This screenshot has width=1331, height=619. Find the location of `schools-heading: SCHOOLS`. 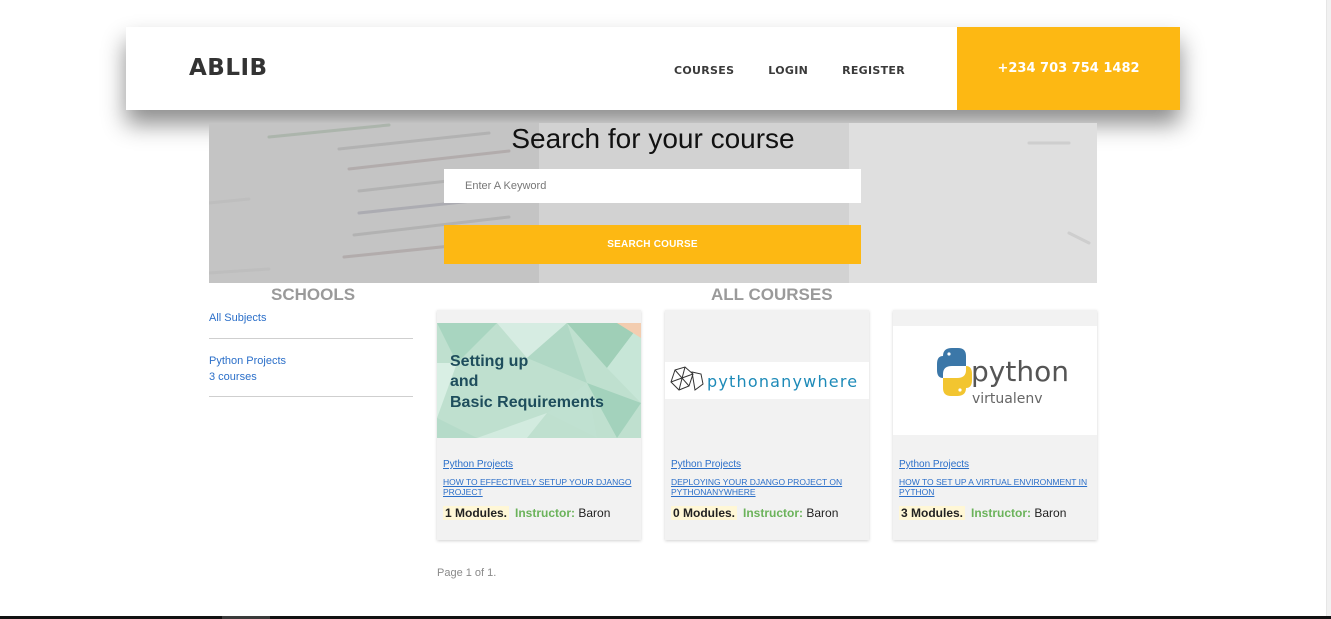

schools-heading: SCHOOLS is located at coordinates (313, 294).